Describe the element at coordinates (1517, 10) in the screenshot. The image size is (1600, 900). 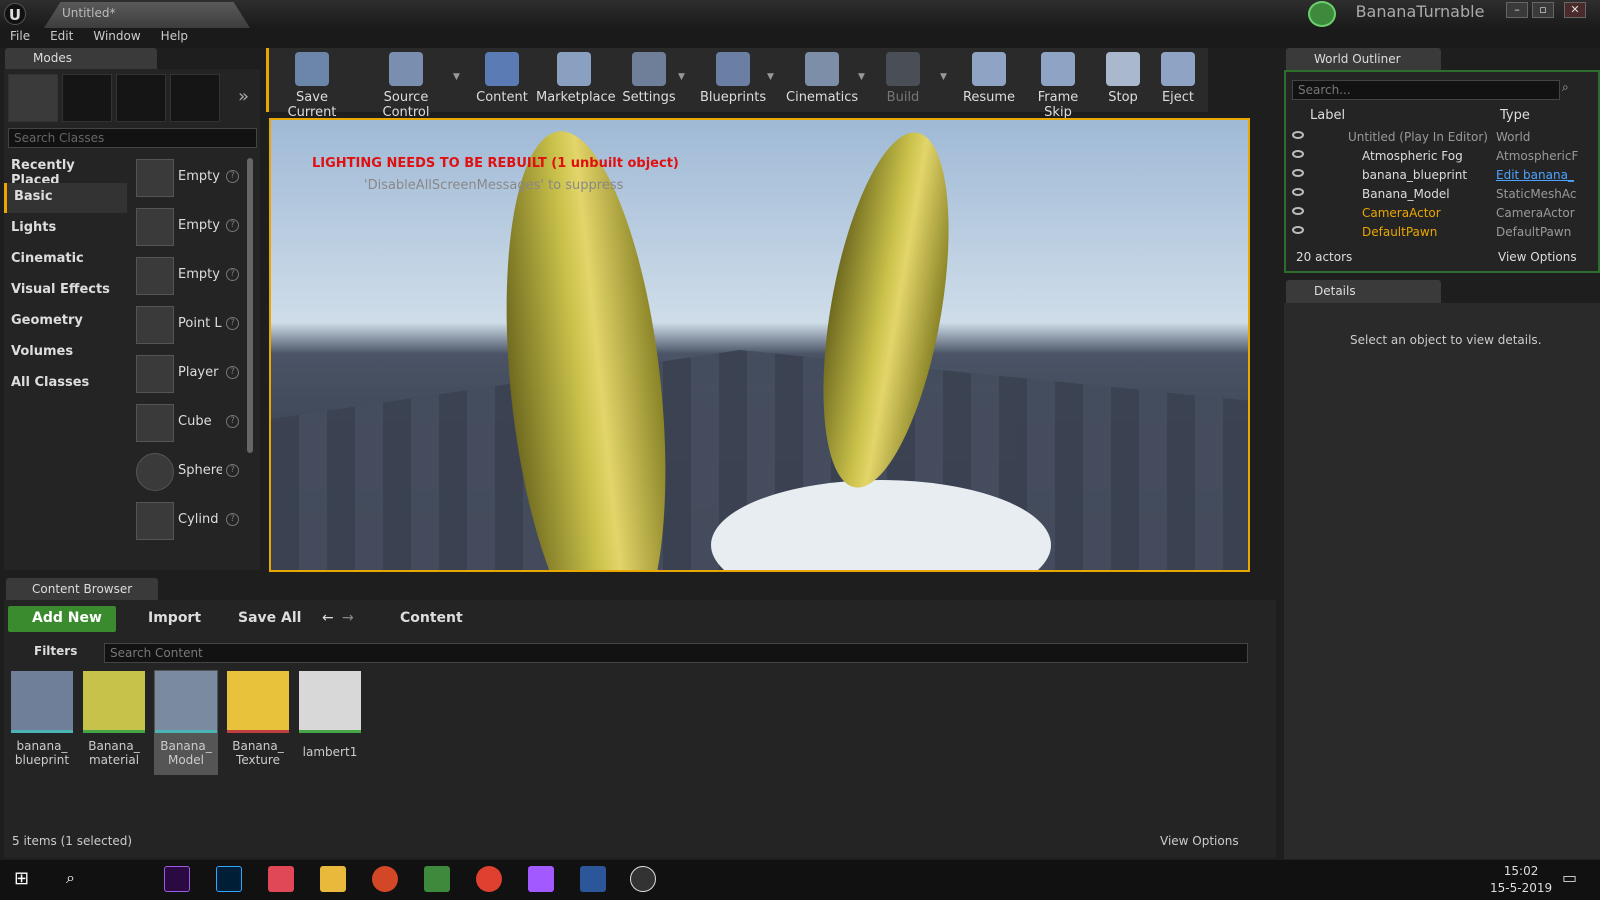
I see `minimize-button: –` at that location.